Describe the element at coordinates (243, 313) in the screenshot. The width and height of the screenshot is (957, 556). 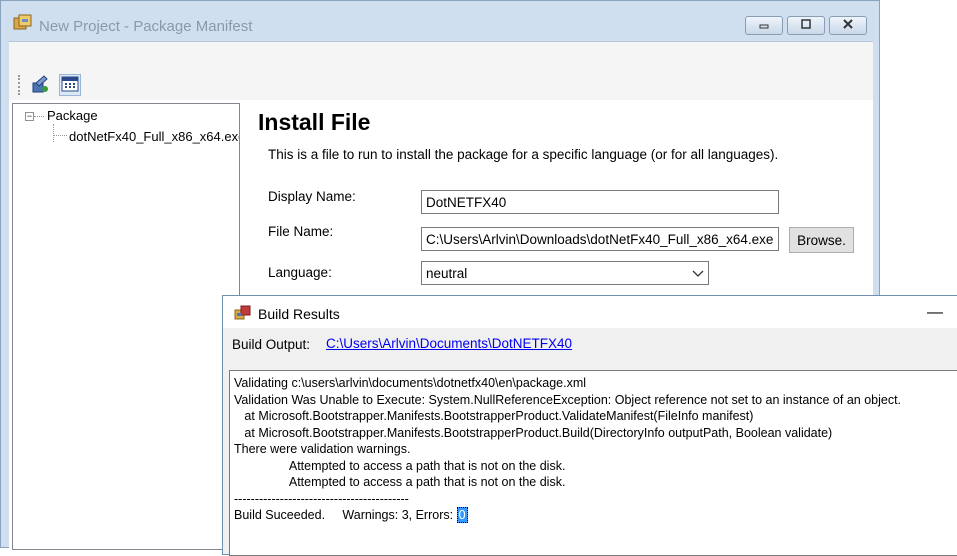
I see `build-results-icon` at that location.